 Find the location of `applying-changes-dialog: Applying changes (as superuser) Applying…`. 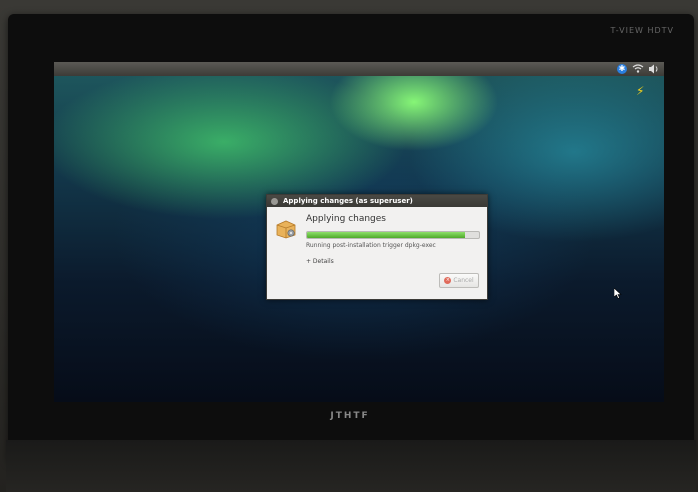

applying-changes-dialog: Applying changes (as superuser) Applying… is located at coordinates (377, 247).